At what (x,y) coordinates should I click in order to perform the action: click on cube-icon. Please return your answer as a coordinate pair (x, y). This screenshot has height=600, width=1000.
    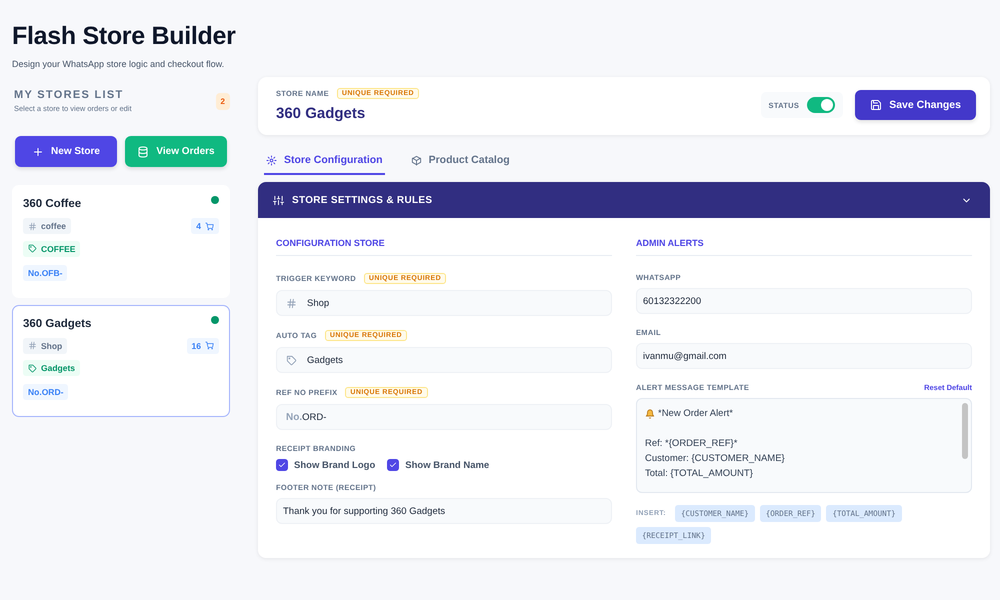
    Looking at the image, I should click on (416, 160).